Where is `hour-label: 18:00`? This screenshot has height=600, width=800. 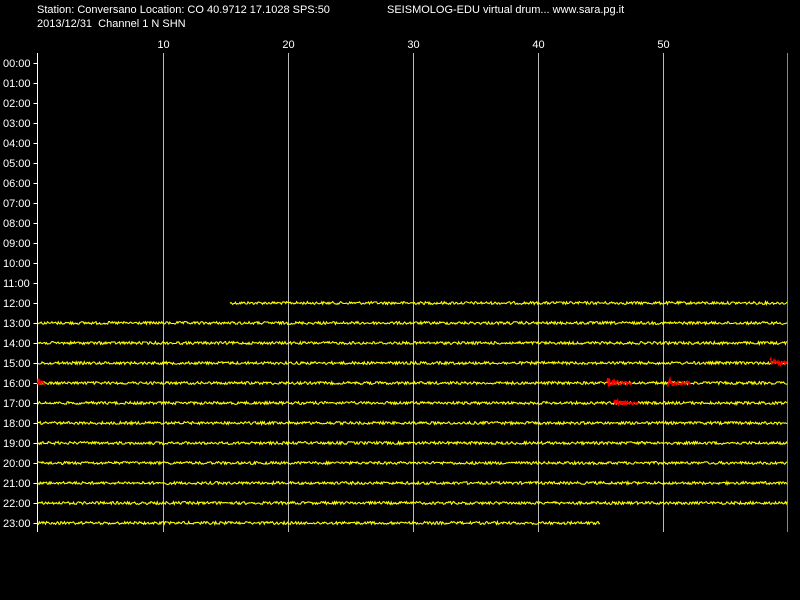 hour-label: 18:00 is located at coordinates (17, 424).